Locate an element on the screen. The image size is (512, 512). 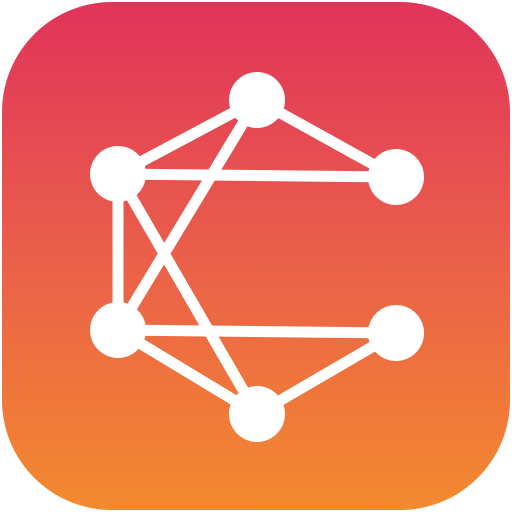
graph-node-bottom is located at coordinates (257, 414).